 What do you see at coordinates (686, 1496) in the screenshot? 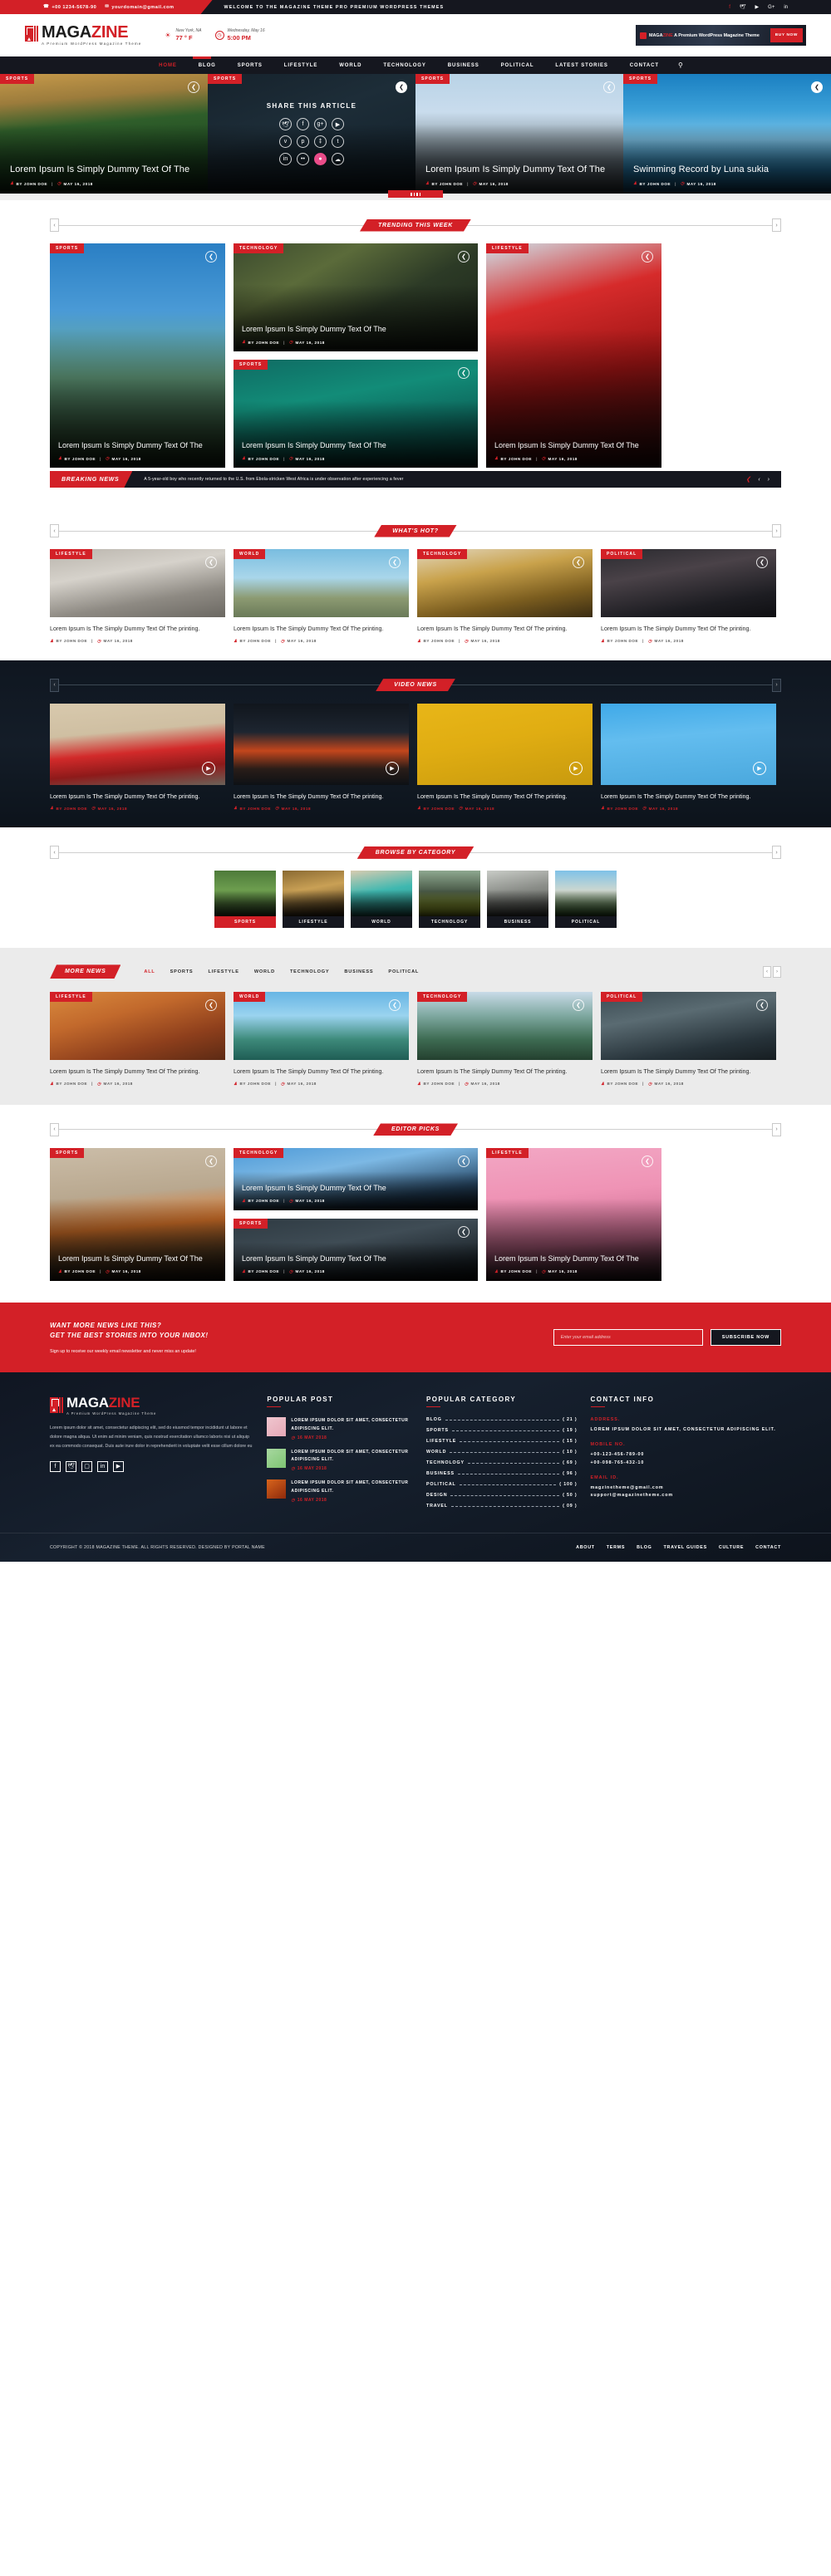
I see `email-address-2: support@magazinetheme.com` at bounding box center [686, 1496].